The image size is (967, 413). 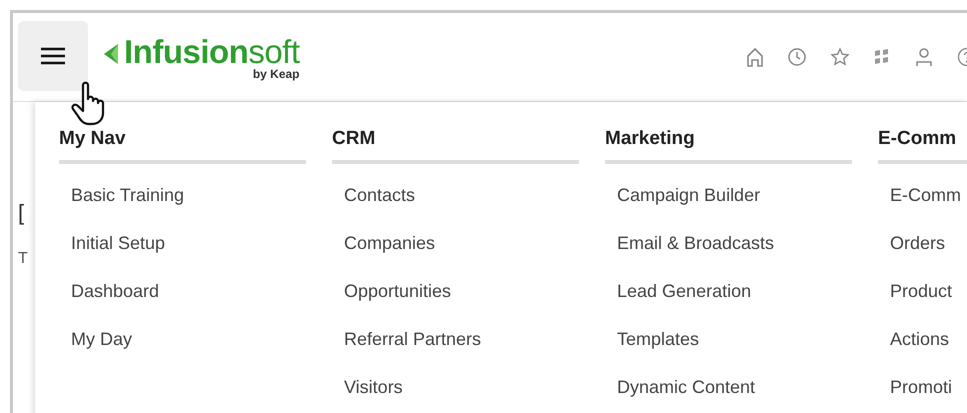 I want to click on home-icon, so click(x=755, y=57).